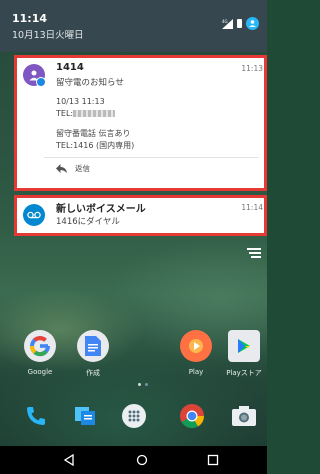 This screenshot has height=474, width=320. What do you see at coordinates (244, 373) in the screenshot?
I see `app-label: Playストア` at bounding box center [244, 373].